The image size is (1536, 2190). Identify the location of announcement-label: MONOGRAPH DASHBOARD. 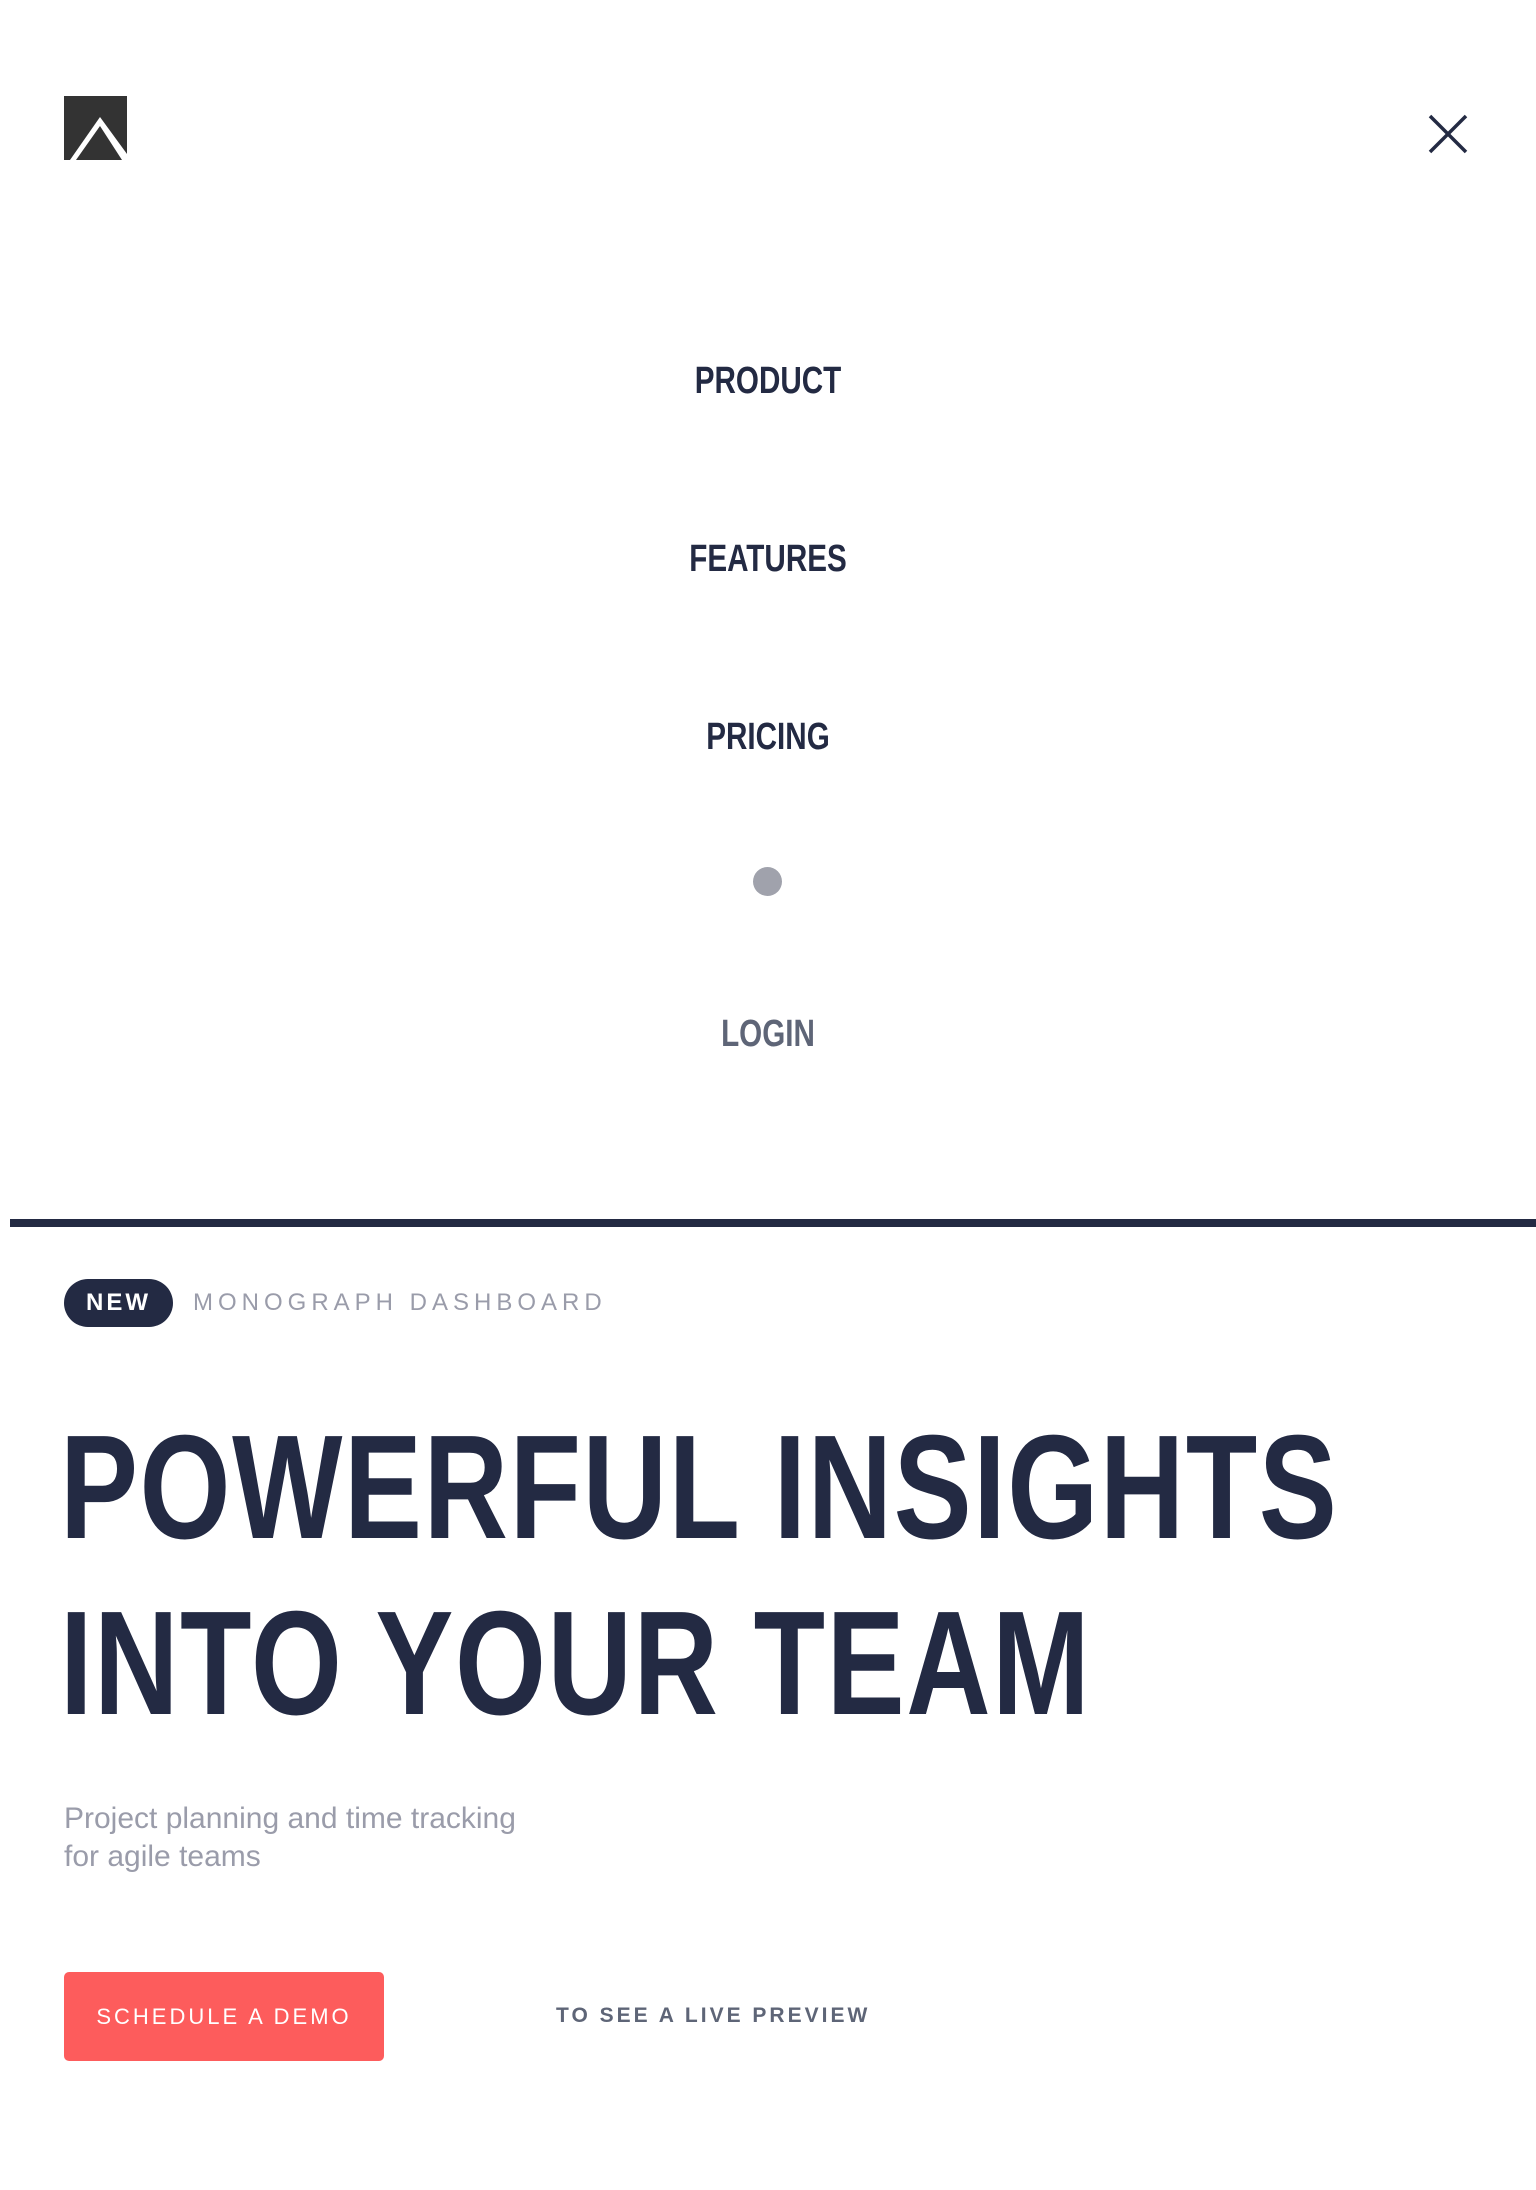
(400, 1302).